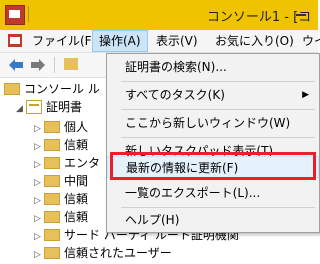  I want to click on tree-root-label: コンソール ル, so click(62, 89).